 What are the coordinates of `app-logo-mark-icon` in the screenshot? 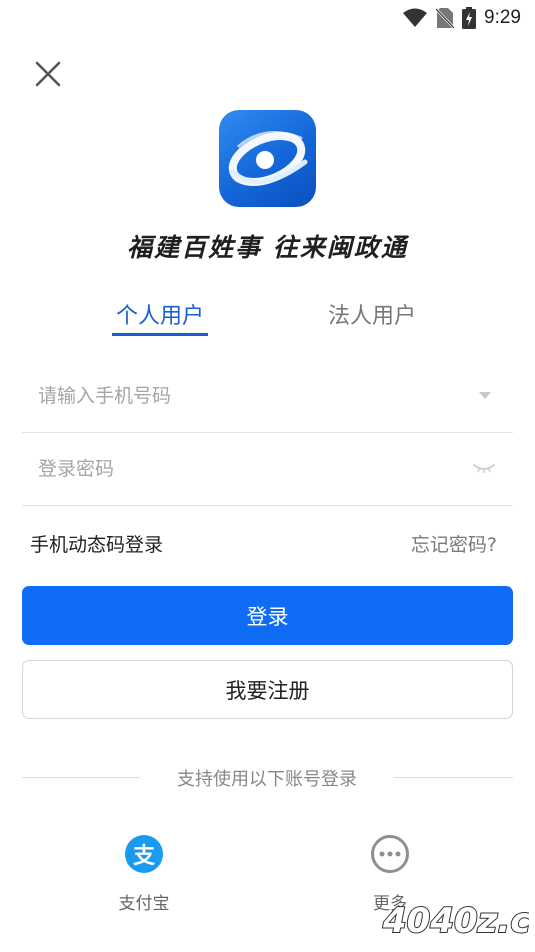 It's located at (268, 158).